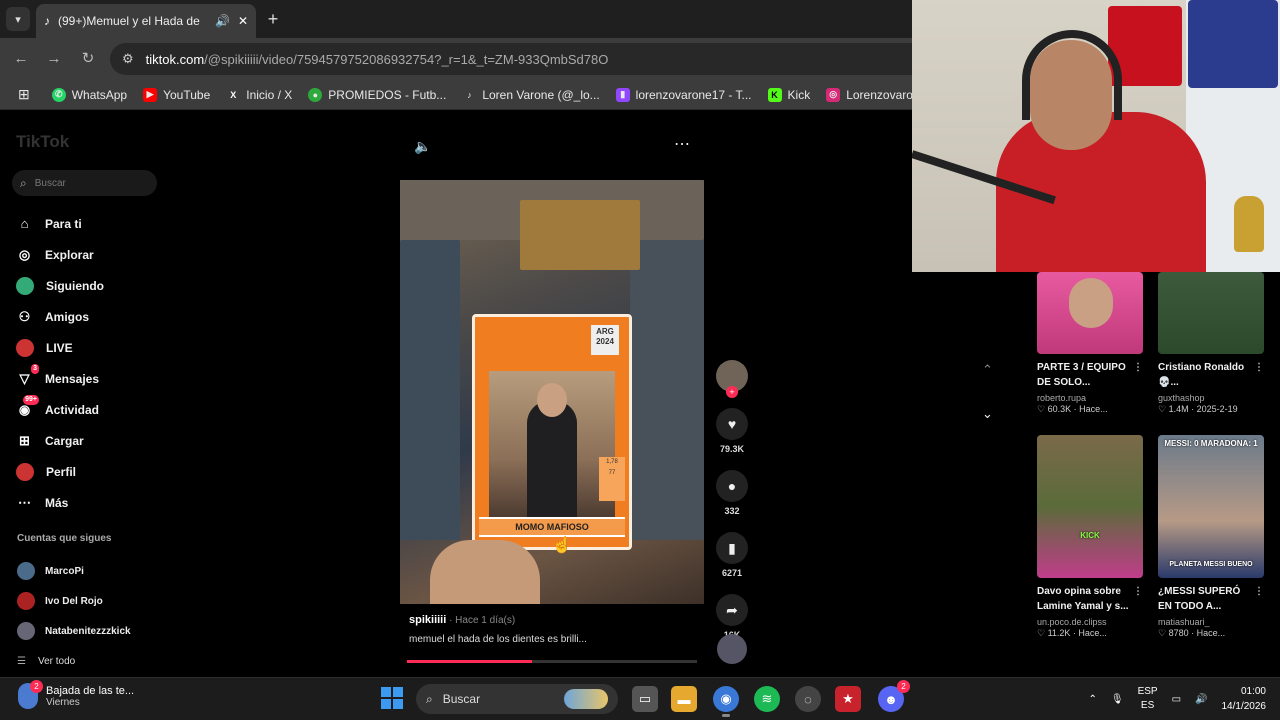 This screenshot has height=720, width=1280. I want to click on upload-icon: ⊞, so click(24, 440).